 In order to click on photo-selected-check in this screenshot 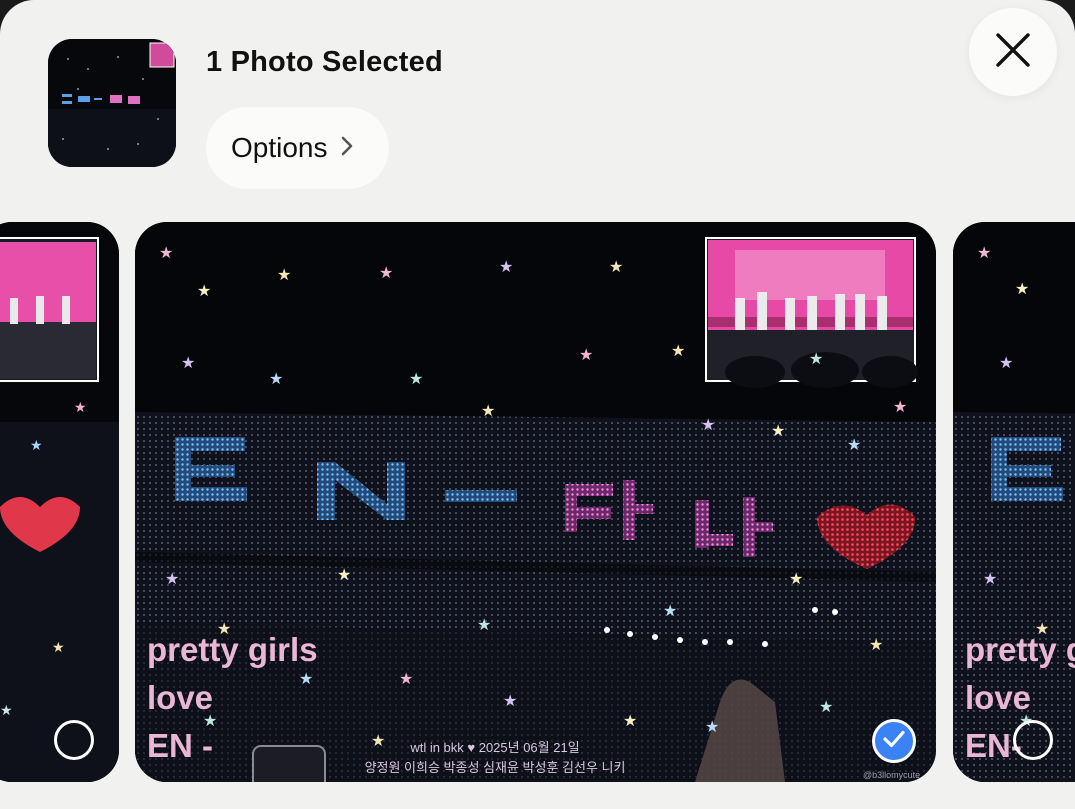, I will do `click(894, 741)`.